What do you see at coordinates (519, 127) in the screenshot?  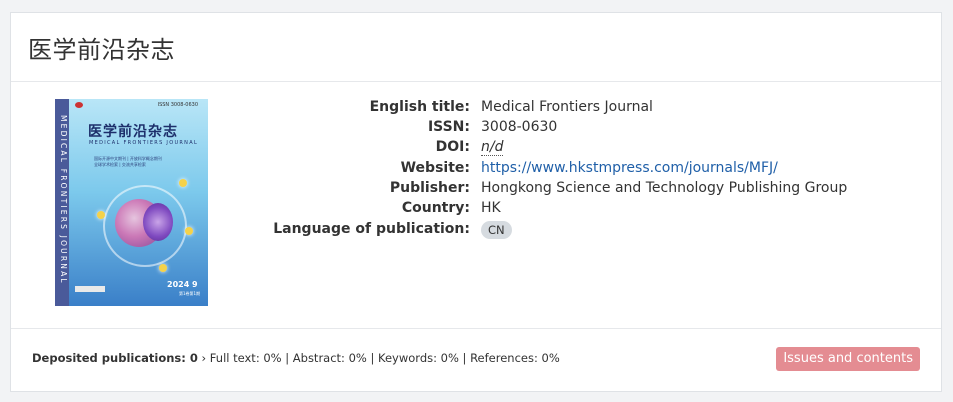 I see `detail-value: 3008-0630` at bounding box center [519, 127].